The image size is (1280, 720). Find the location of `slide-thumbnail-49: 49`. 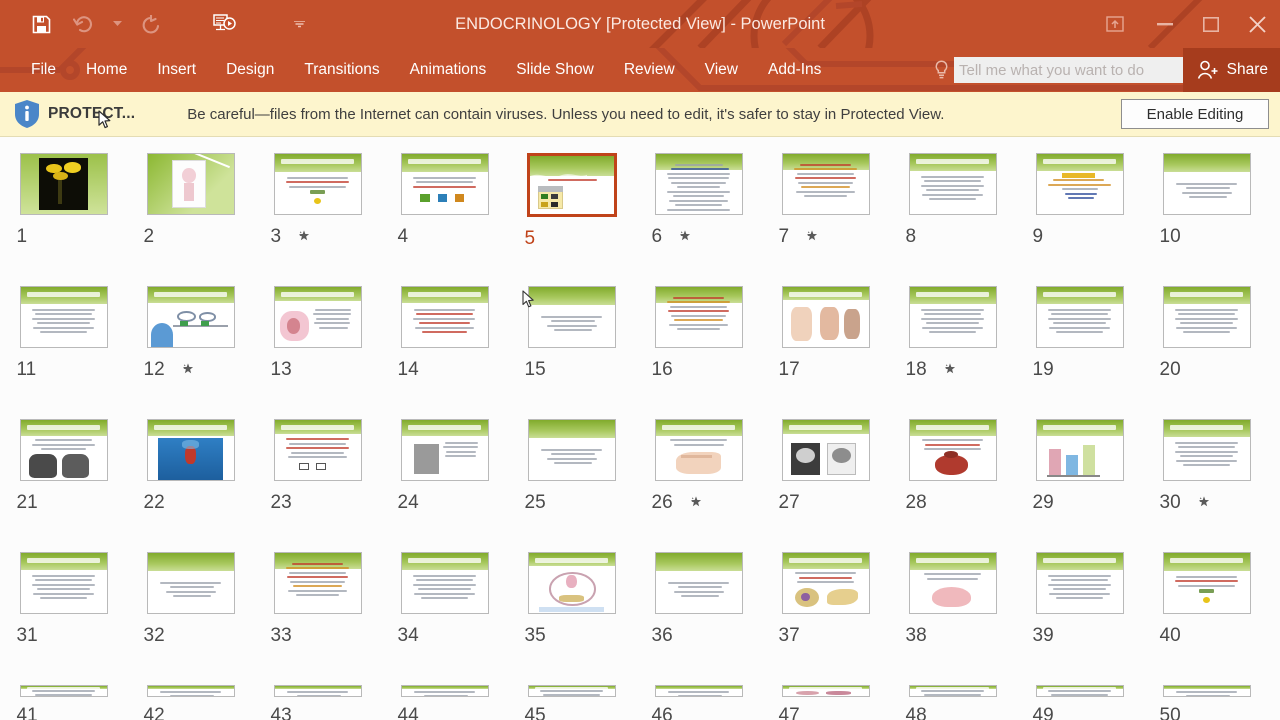

slide-thumbnail-49: 49 is located at coordinates (1079, 702).